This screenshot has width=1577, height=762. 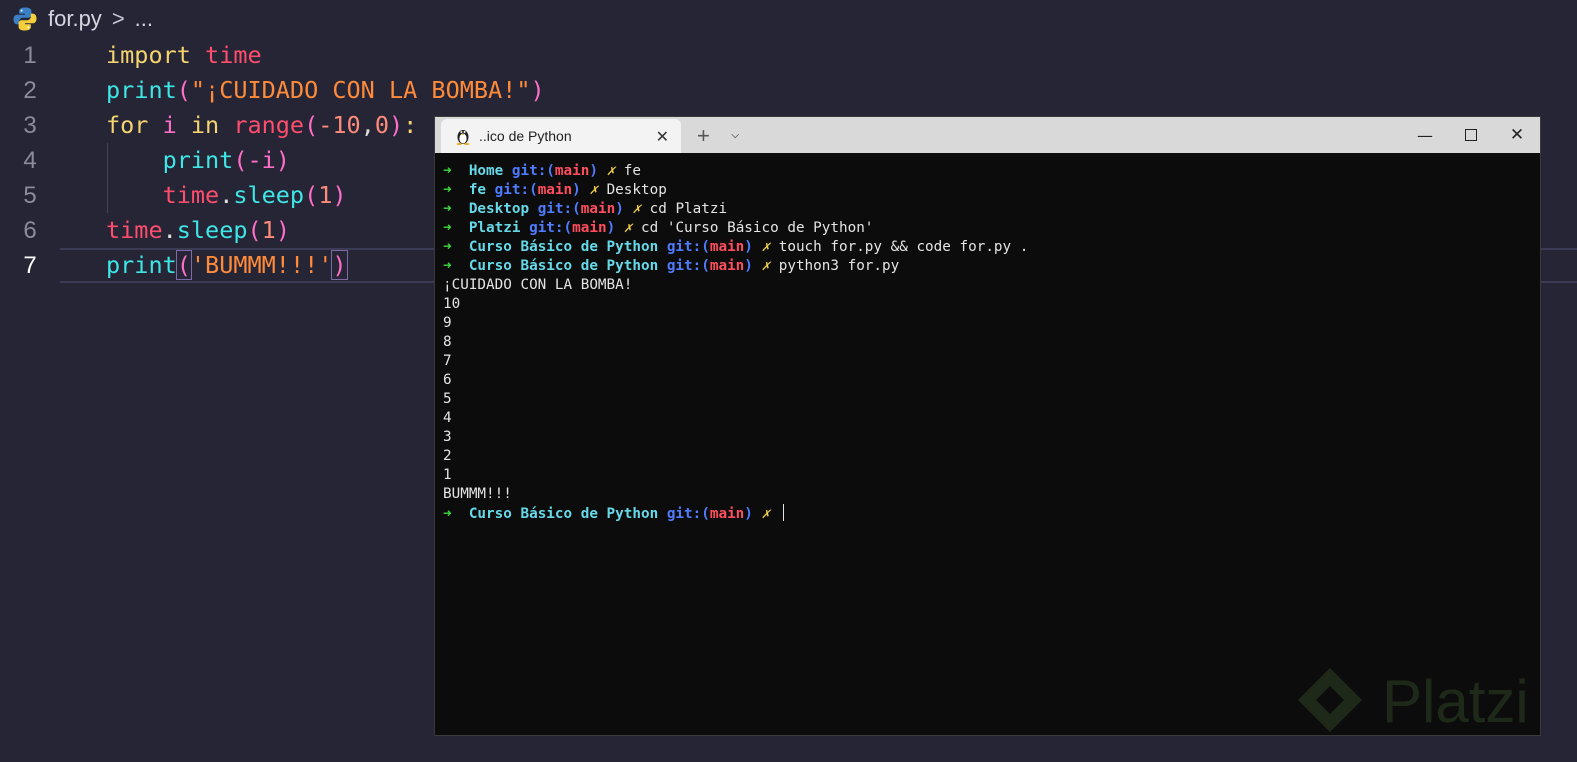 What do you see at coordinates (632, 171) in the screenshot?
I see `prompt-command: fe` at bounding box center [632, 171].